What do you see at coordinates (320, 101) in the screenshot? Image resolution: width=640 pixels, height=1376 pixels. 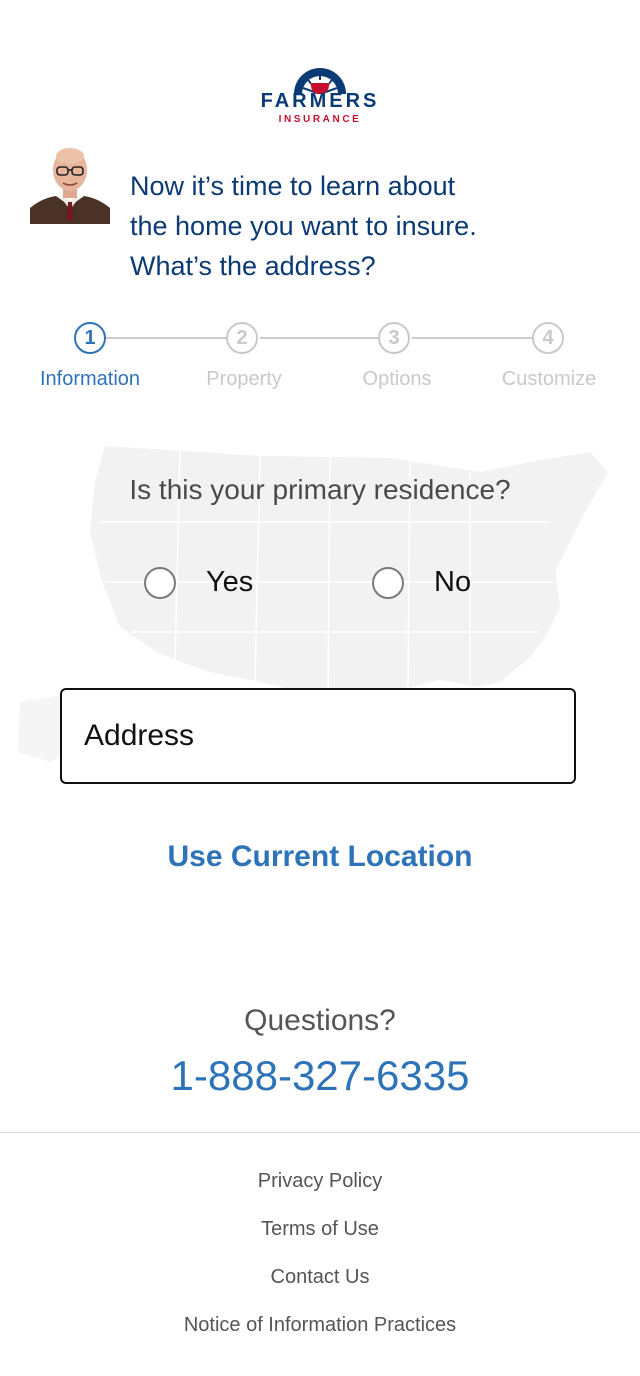 I see `brand-name: FARMERS` at bounding box center [320, 101].